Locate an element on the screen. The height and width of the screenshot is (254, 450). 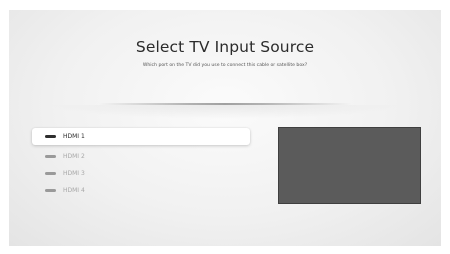
source-item-hdmi-4: HDMI 4 is located at coordinates (141, 190).